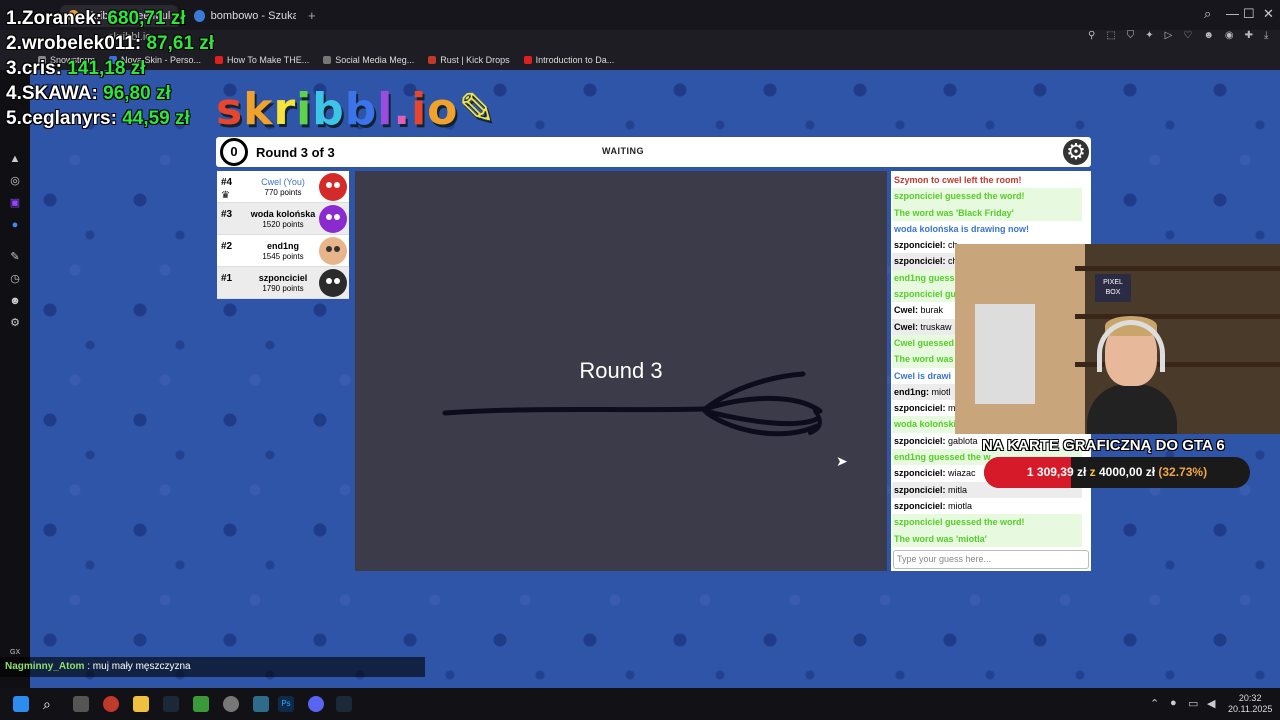 This screenshot has width=1280, height=720. What do you see at coordinates (201, 704) in the screenshot?
I see `xbox-icon` at bounding box center [201, 704].